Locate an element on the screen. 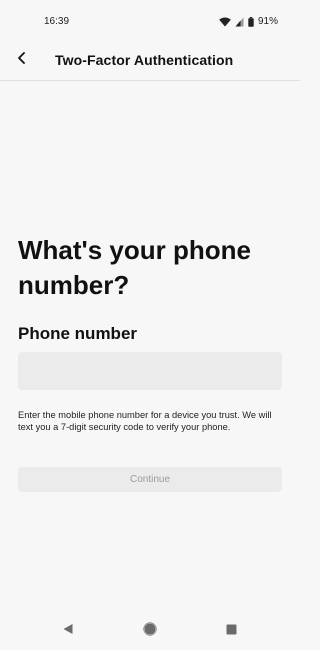 This screenshot has width=320, height=650. nav-home-button is located at coordinates (150, 631).